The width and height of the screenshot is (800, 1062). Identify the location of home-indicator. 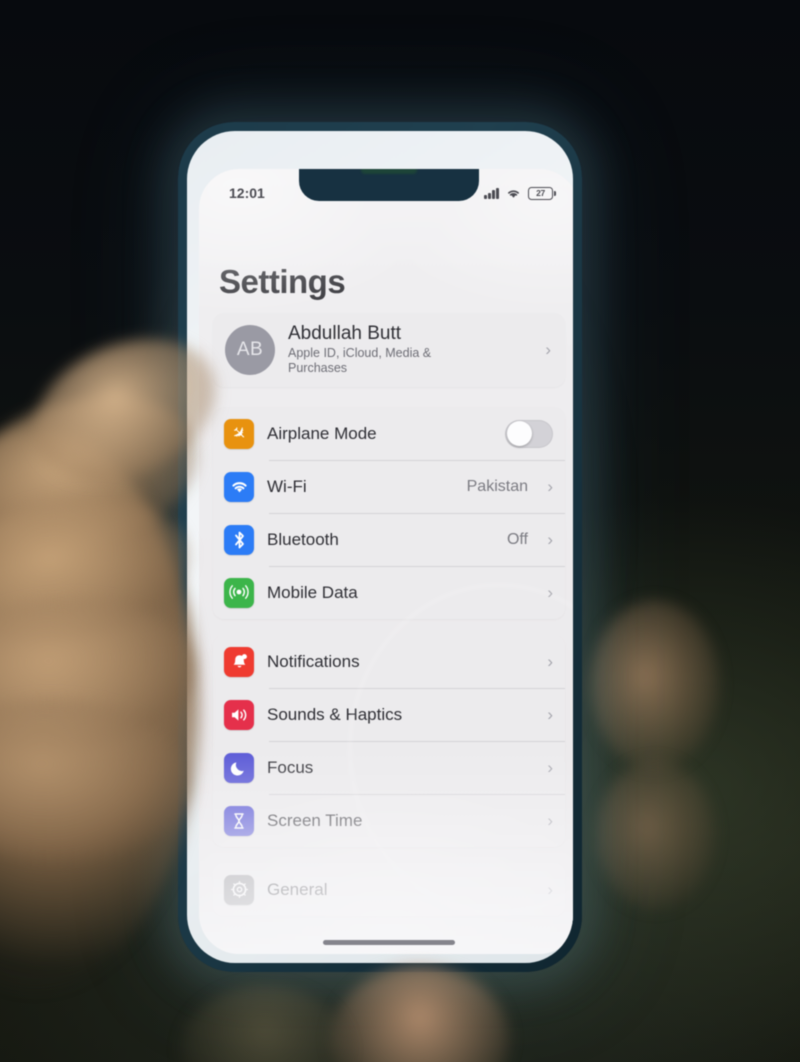
(389, 942).